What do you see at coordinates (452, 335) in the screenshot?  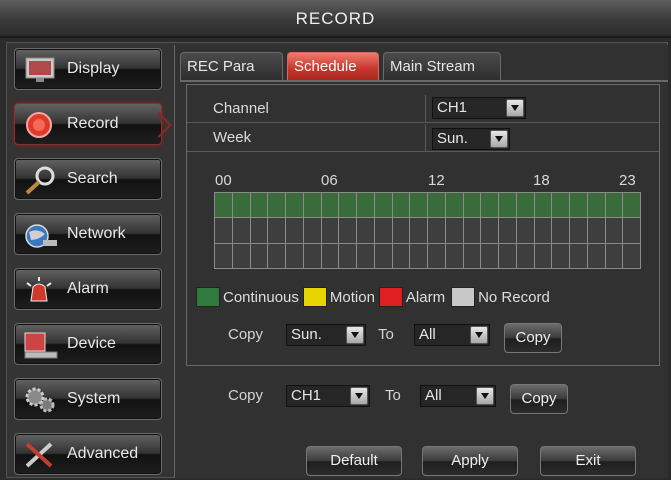 I see `copy-day-to-select: All` at bounding box center [452, 335].